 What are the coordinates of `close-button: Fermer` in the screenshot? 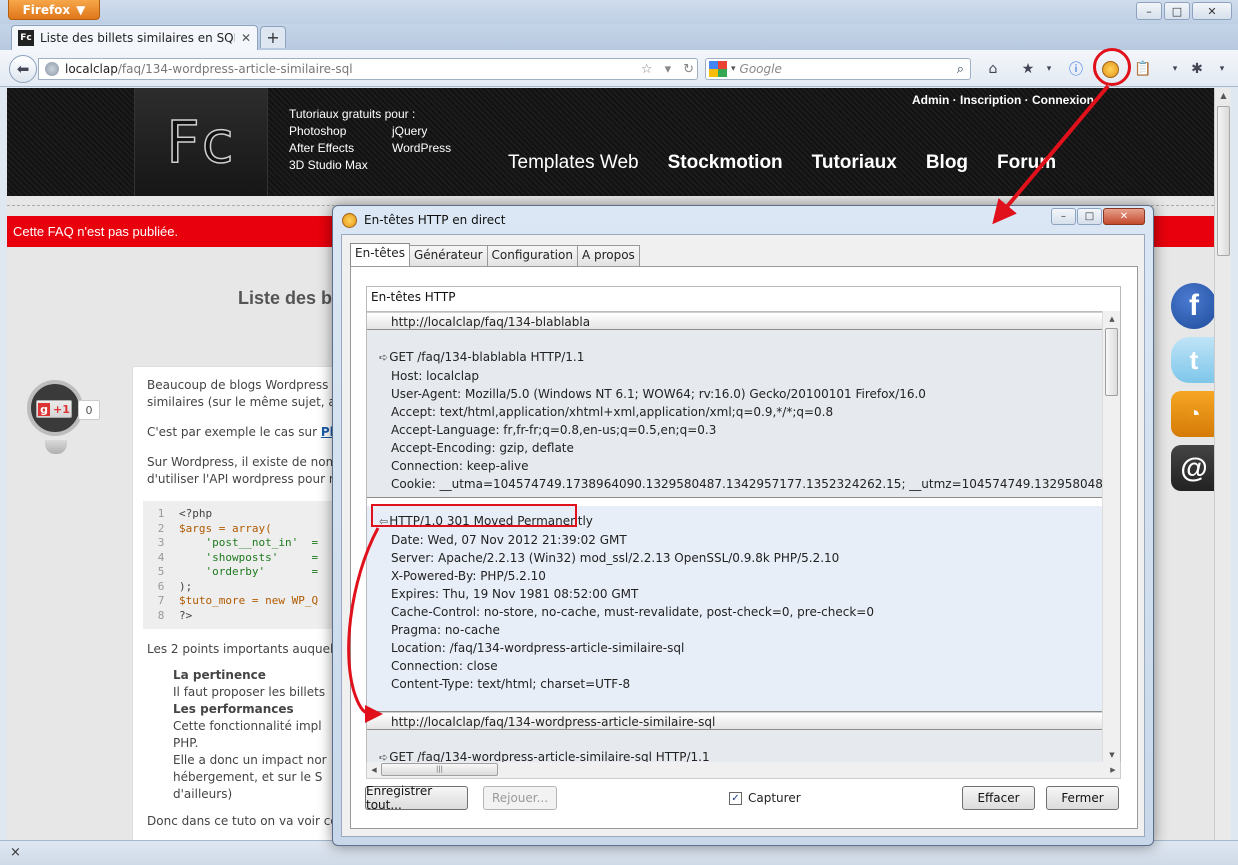 It's located at (1082, 798).